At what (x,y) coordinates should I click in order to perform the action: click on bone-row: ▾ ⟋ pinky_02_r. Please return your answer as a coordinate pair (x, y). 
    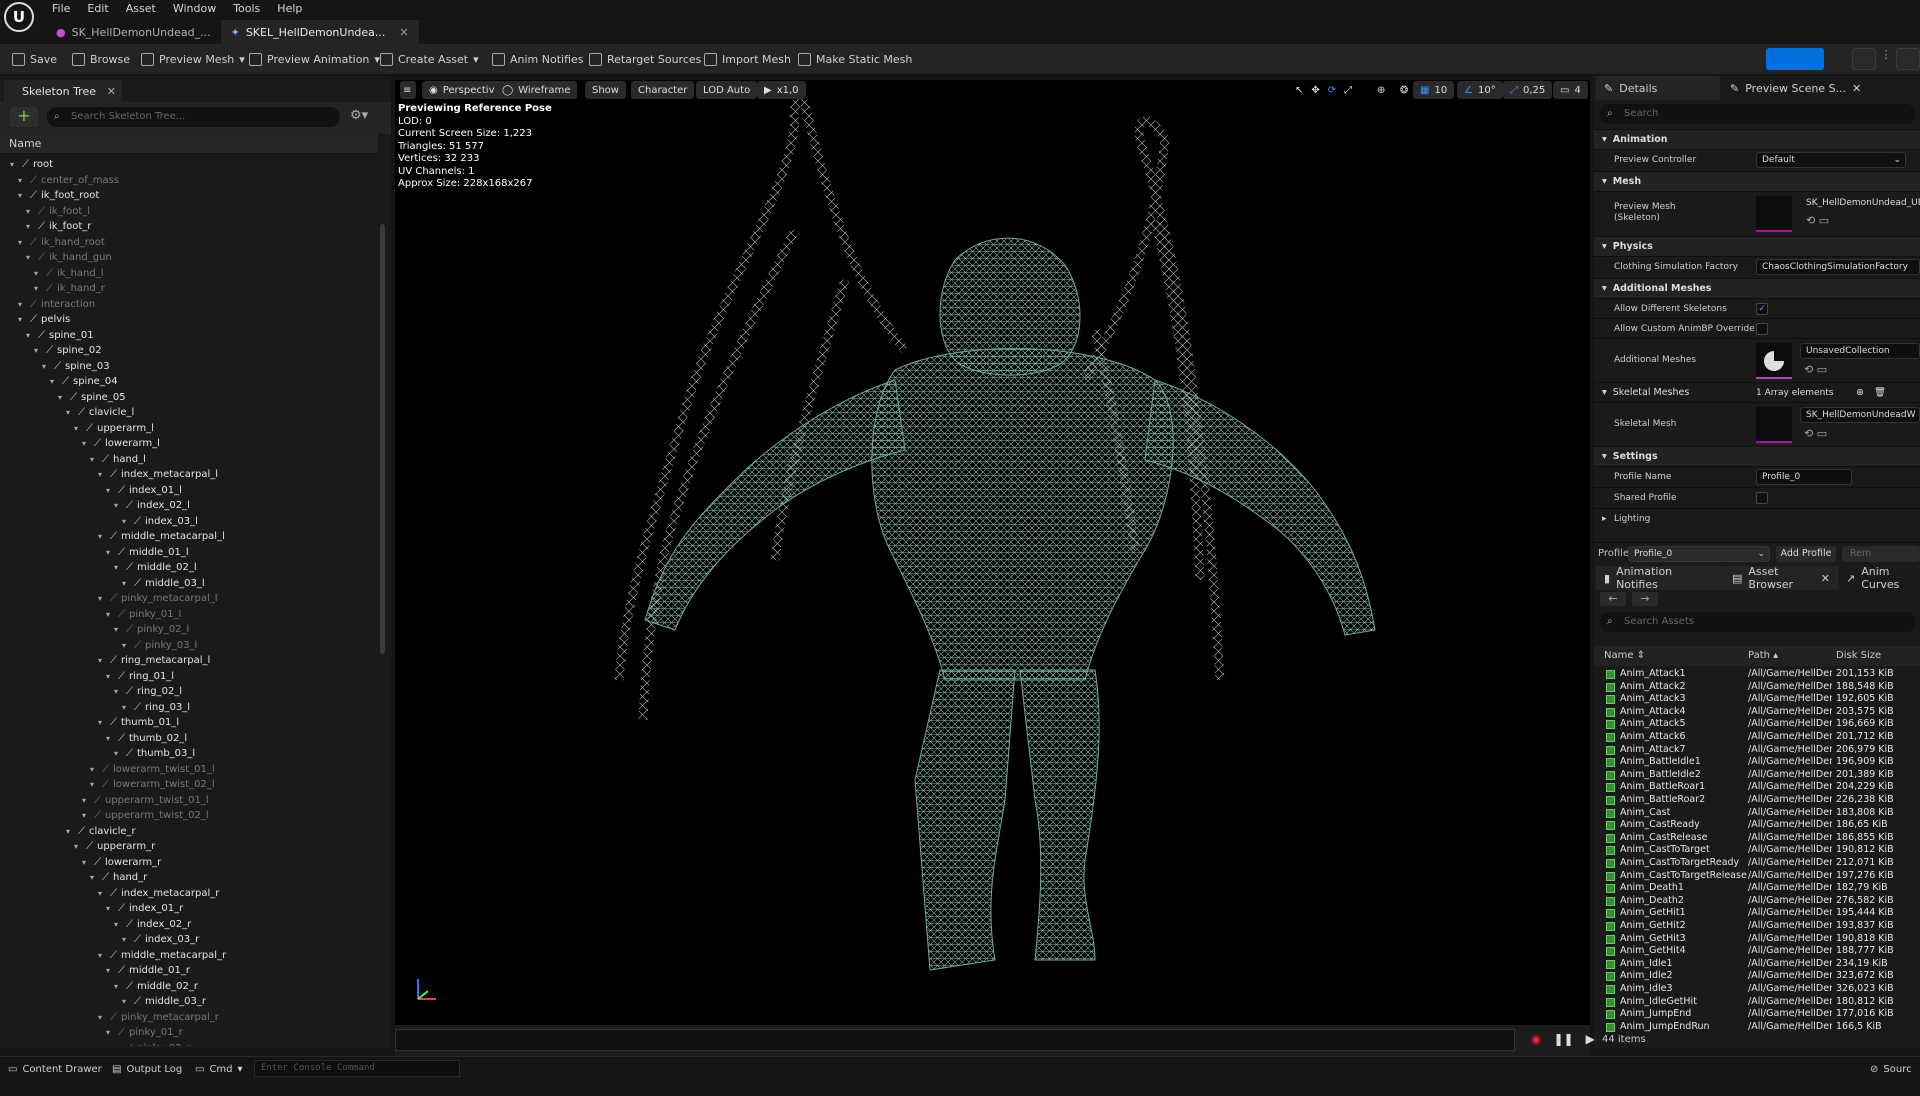
    Looking at the image, I should click on (152, 1044).